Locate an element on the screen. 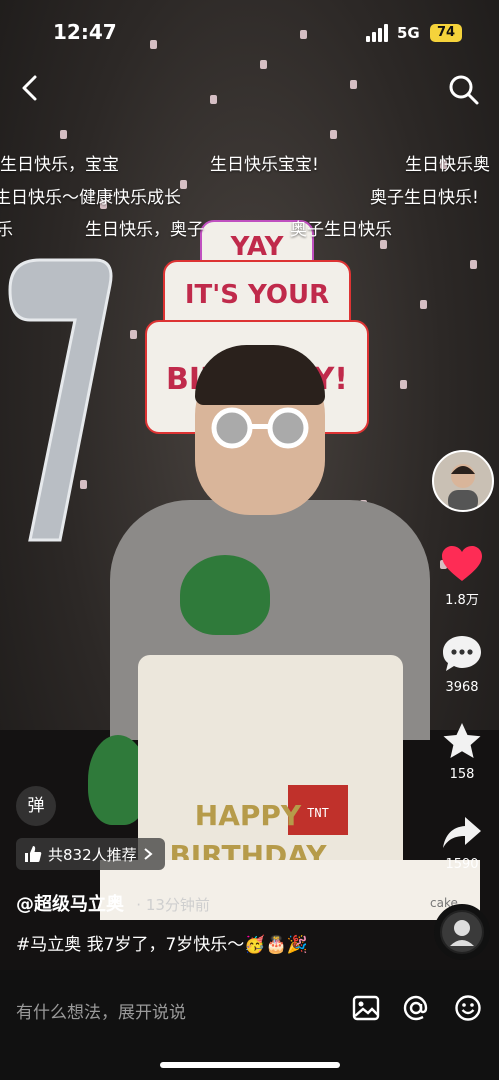 Image resolution: width=499 pixels, height=1080 pixels. favorite-button: 158 is located at coordinates (460, 751).